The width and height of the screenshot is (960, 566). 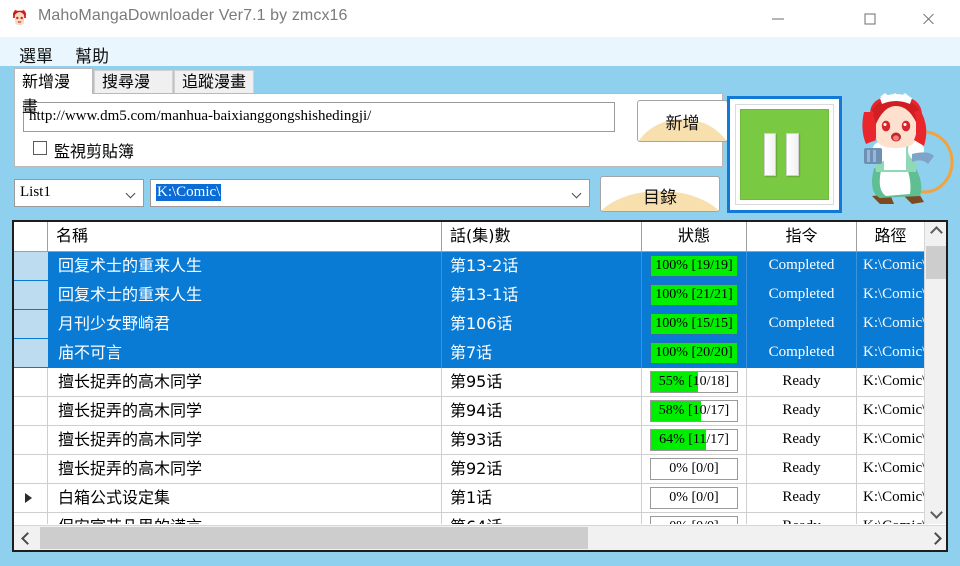 What do you see at coordinates (53, 92) in the screenshot?
I see `tab-add-manga: 新增漫畫` at bounding box center [53, 92].